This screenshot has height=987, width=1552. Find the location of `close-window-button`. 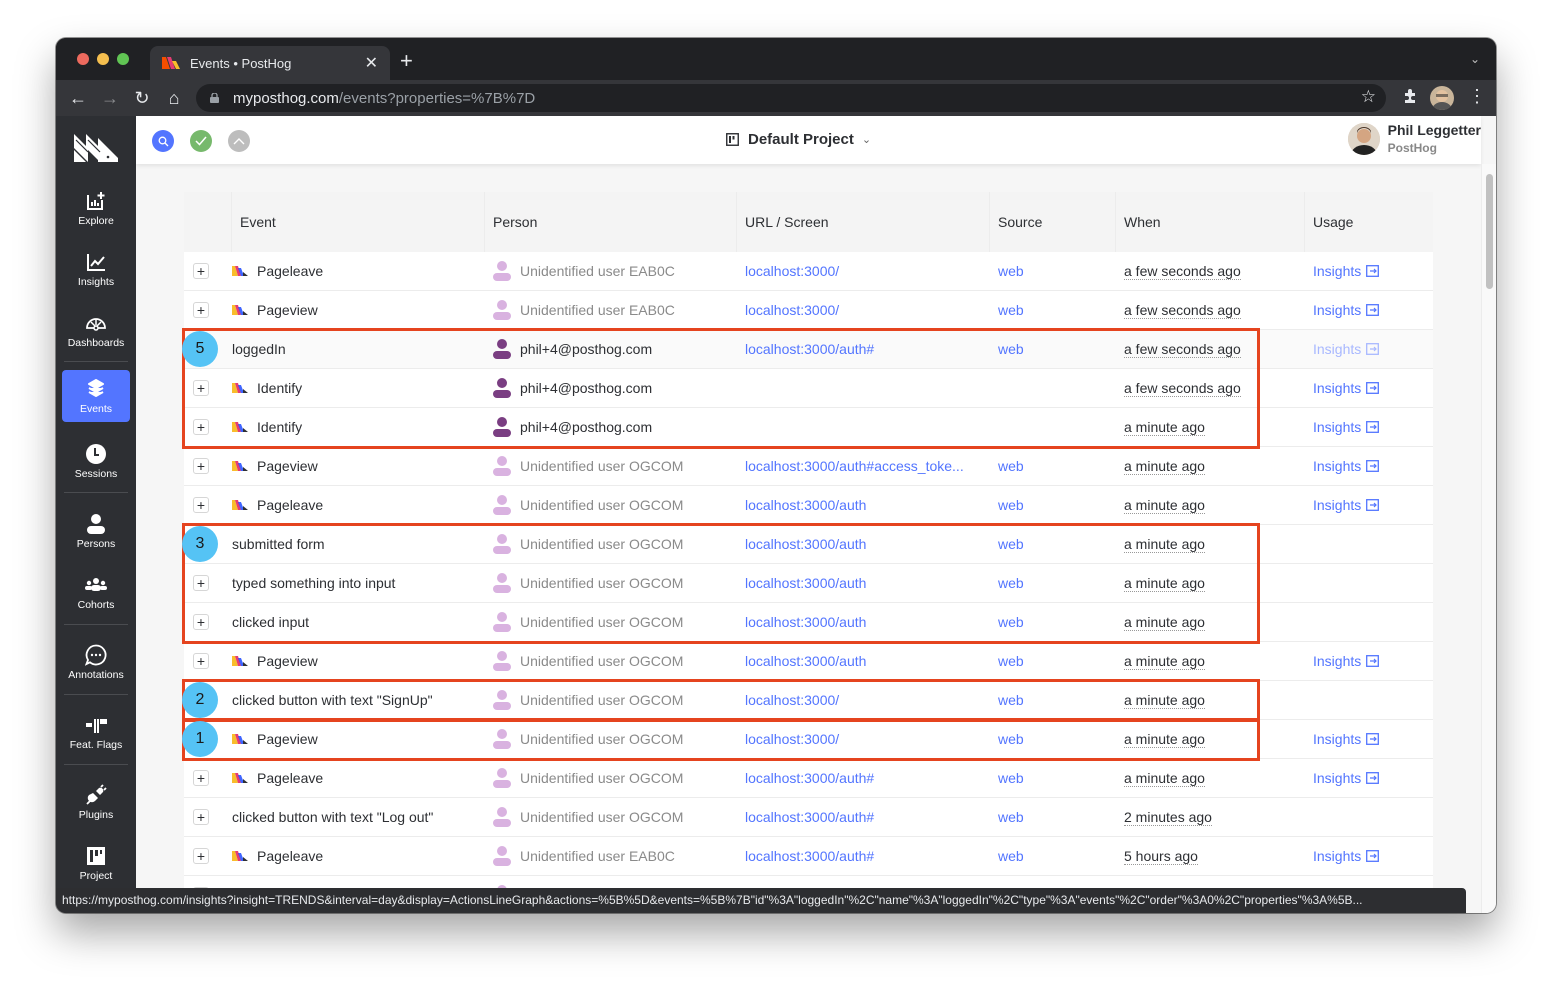

close-window-button is located at coordinates (83, 59).